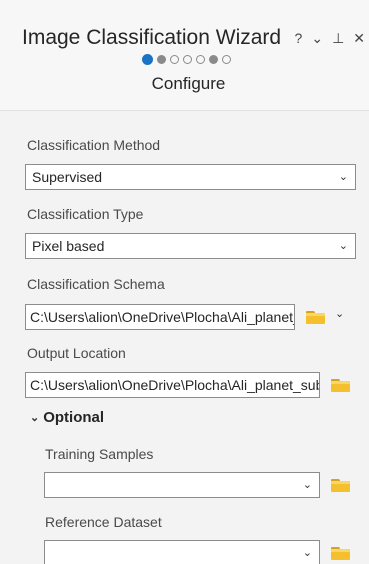 The width and height of the screenshot is (369, 564). Describe the element at coordinates (94, 145) in the screenshot. I see `classification-method-label: Classification Method` at that location.